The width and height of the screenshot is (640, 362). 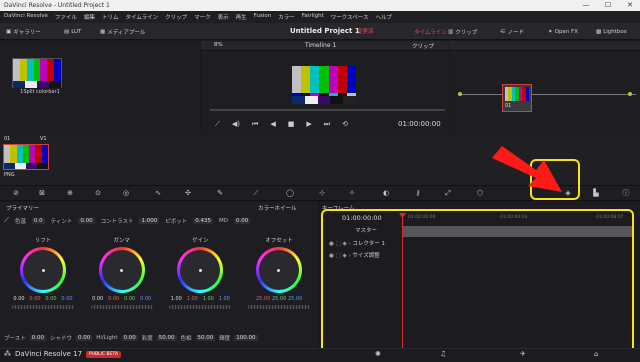 What do you see at coordinates (630, 94) in the screenshot?
I see `node-output-dot` at bounding box center [630, 94].